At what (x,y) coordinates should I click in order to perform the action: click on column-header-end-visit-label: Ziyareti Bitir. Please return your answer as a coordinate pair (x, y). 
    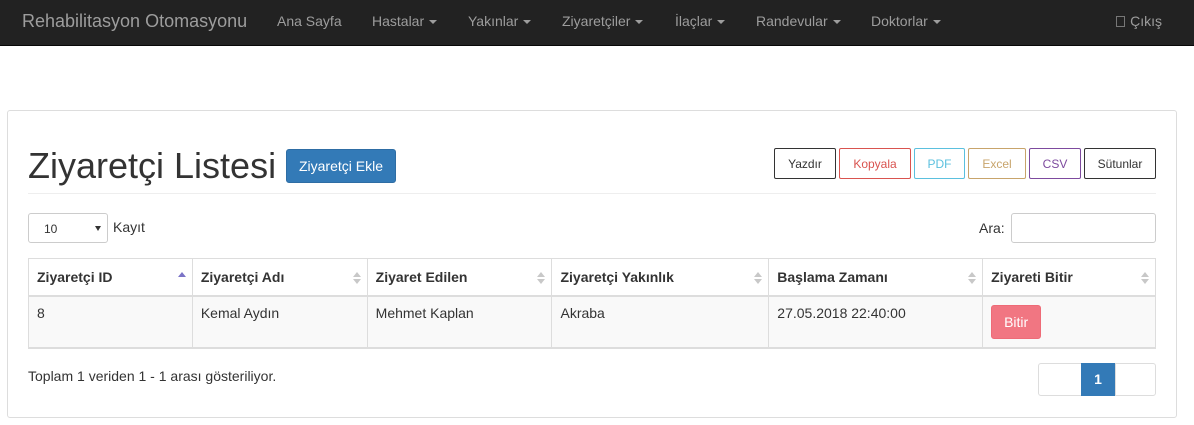
    Looking at the image, I should click on (1032, 276).